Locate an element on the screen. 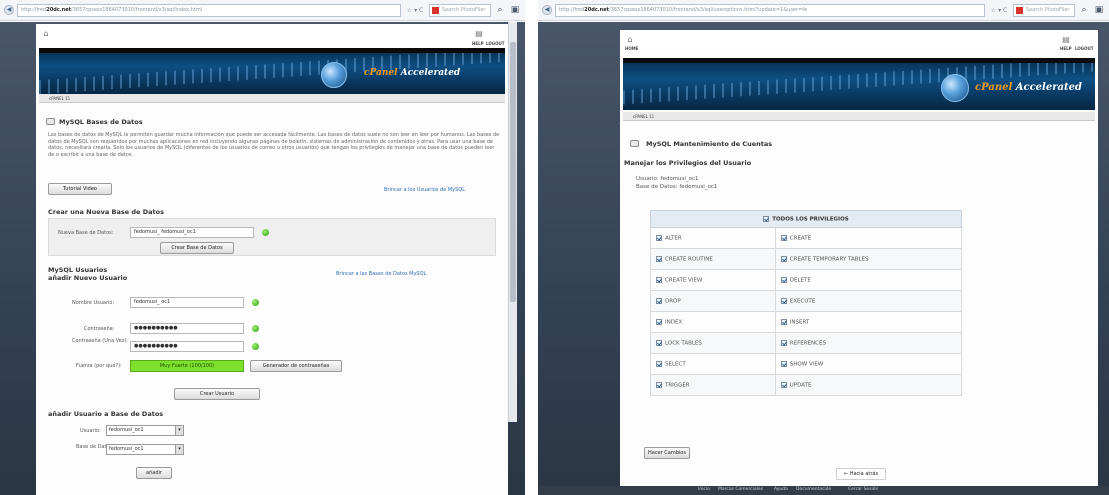  privilege-drop: Drop is located at coordinates (713, 301).